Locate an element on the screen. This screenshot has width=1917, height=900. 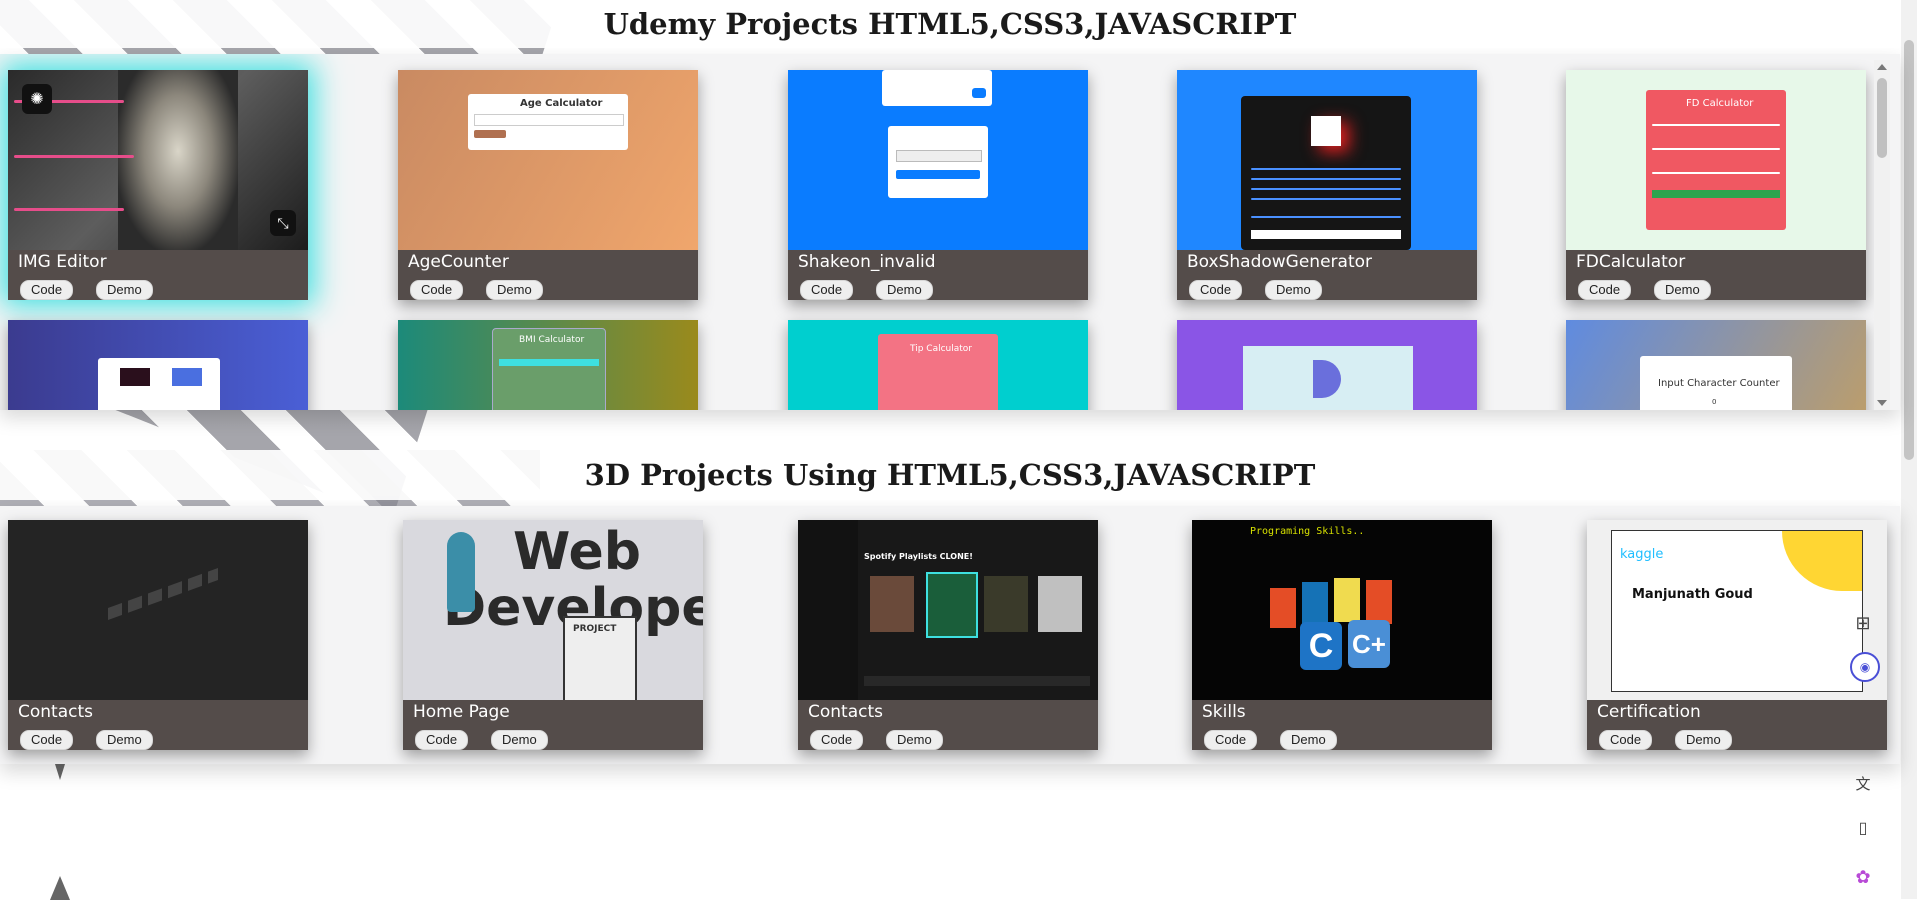
card-thumbnail: BMI Calculator is located at coordinates (548, 365).